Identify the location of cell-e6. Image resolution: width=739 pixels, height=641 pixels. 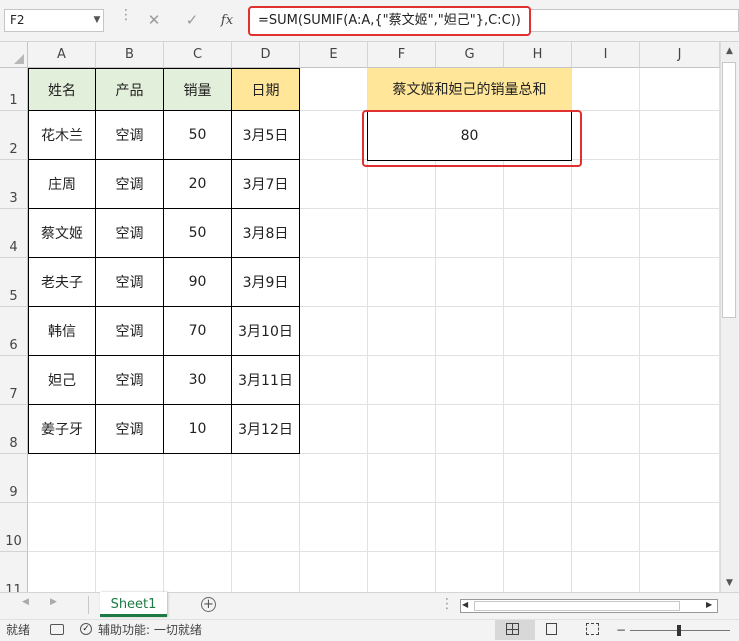
(334, 331).